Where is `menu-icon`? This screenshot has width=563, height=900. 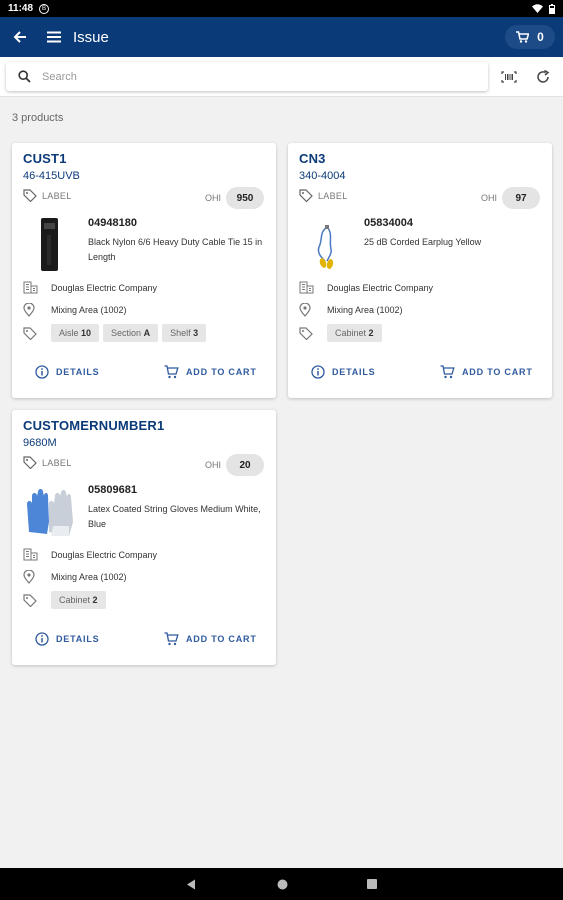 menu-icon is located at coordinates (54, 37).